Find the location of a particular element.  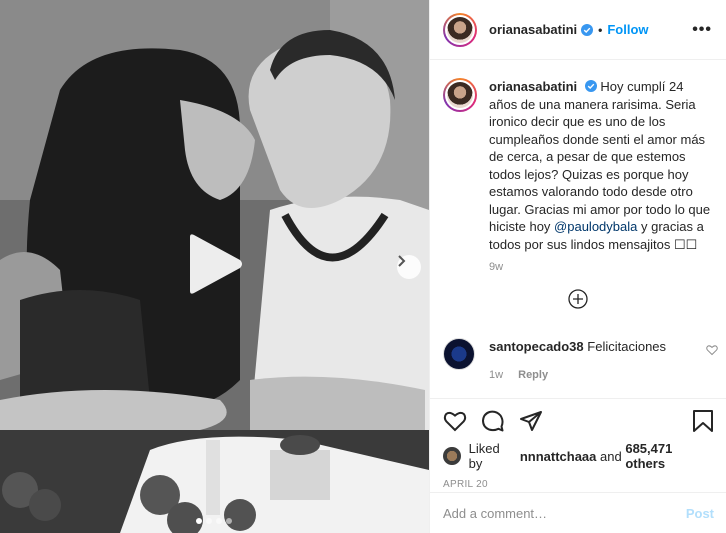

share-icon is located at coordinates (531, 421).